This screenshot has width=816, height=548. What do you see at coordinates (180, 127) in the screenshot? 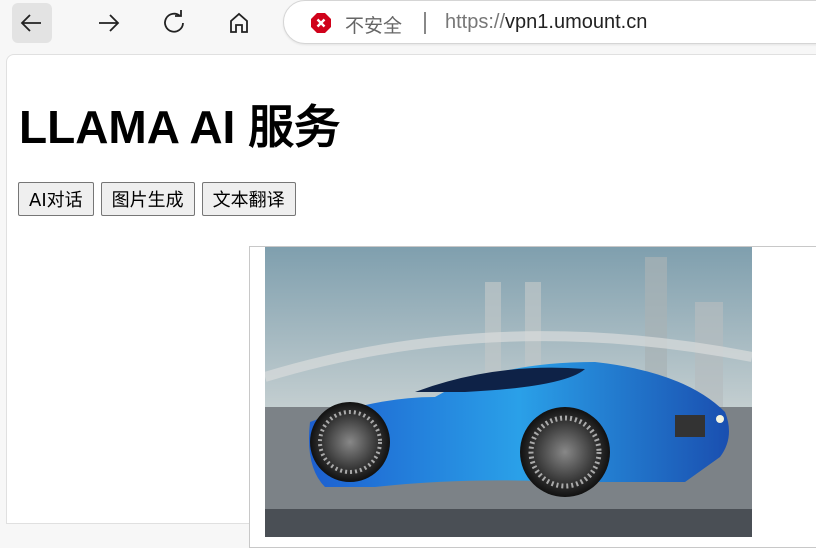
I see `page-title: LLAMA AI 服务` at bounding box center [180, 127].